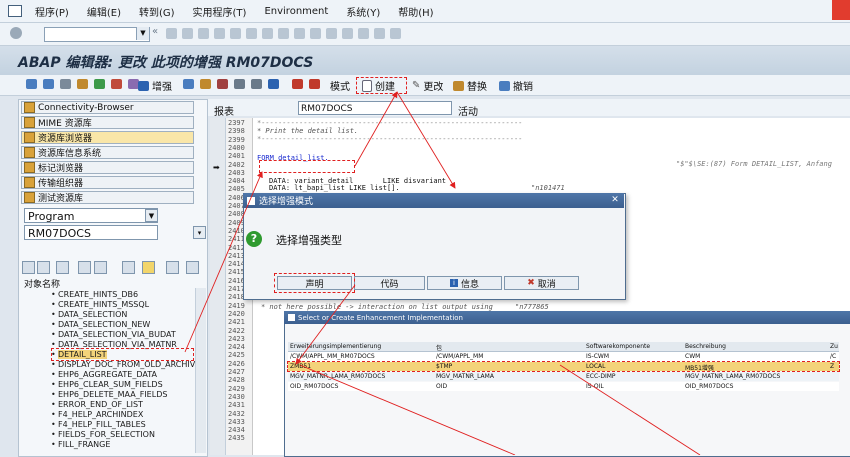 The height and width of the screenshot is (457, 850). I want to click on arrow-declaration-to-row, so click(325, 324).